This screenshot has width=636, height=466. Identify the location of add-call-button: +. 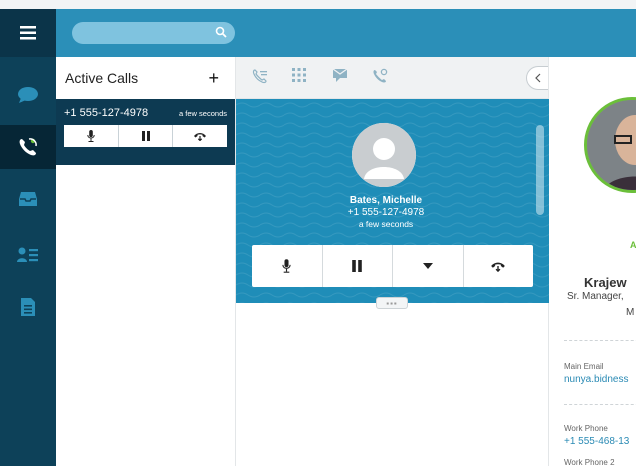
(213, 78).